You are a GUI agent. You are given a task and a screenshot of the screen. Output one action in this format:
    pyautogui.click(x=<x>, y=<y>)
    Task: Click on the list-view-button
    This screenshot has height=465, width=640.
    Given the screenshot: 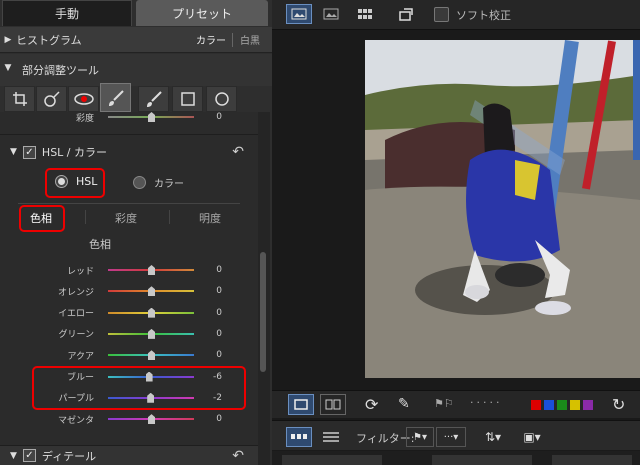 What is the action you would take?
    pyautogui.click(x=331, y=437)
    